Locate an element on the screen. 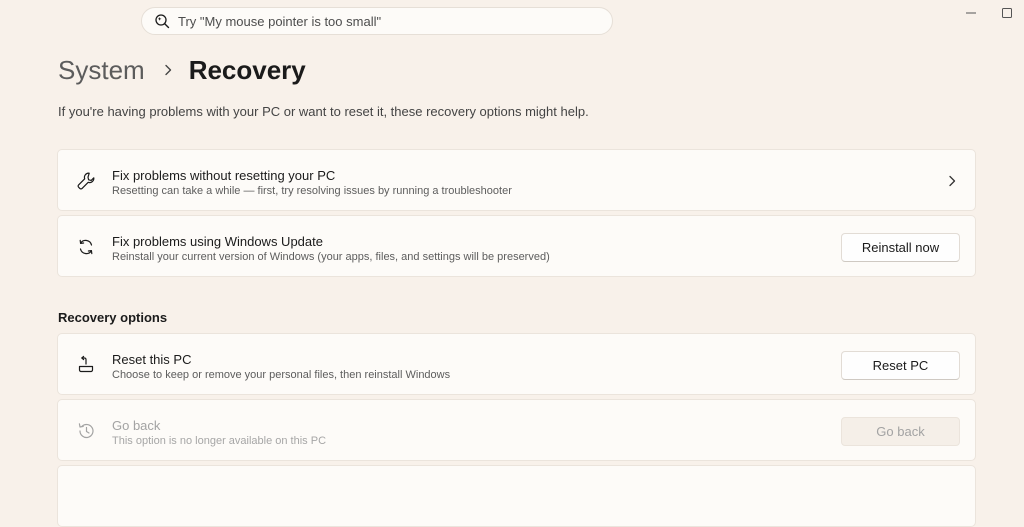 The image size is (1024, 527). card-title: Fix problems without resetting your PC is located at coordinates (224, 175).